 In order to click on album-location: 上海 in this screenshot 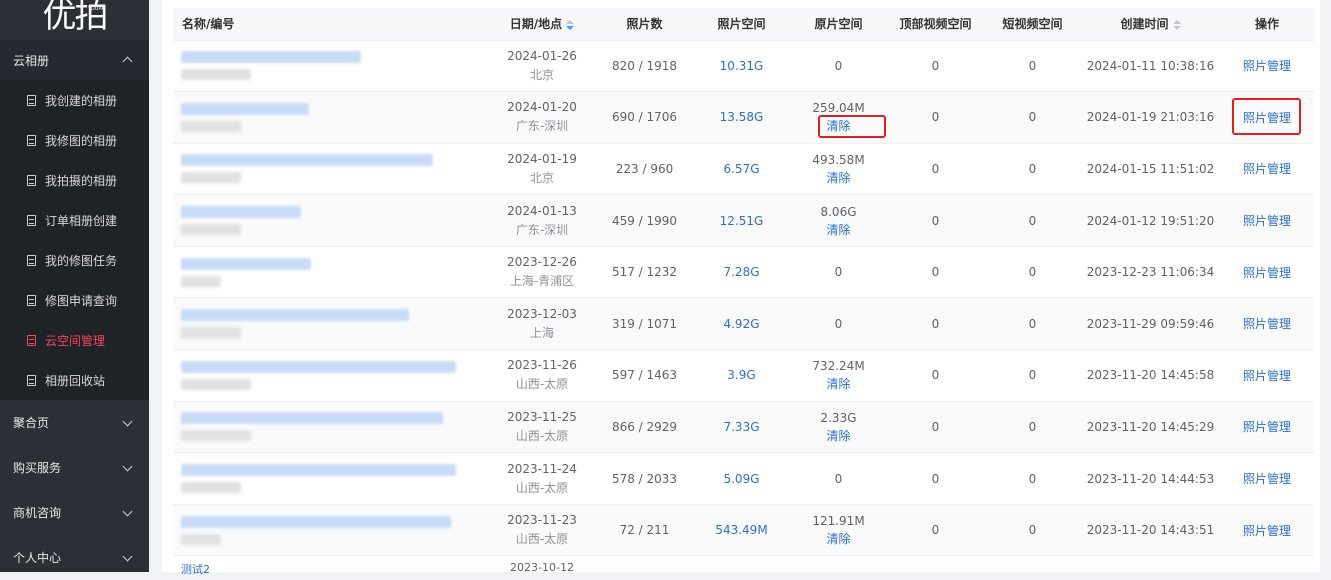, I will do `click(541, 332)`.